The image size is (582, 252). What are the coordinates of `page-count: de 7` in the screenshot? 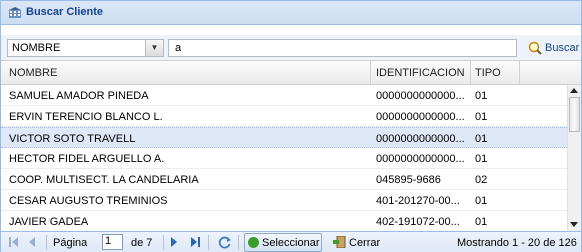 It's located at (142, 243).